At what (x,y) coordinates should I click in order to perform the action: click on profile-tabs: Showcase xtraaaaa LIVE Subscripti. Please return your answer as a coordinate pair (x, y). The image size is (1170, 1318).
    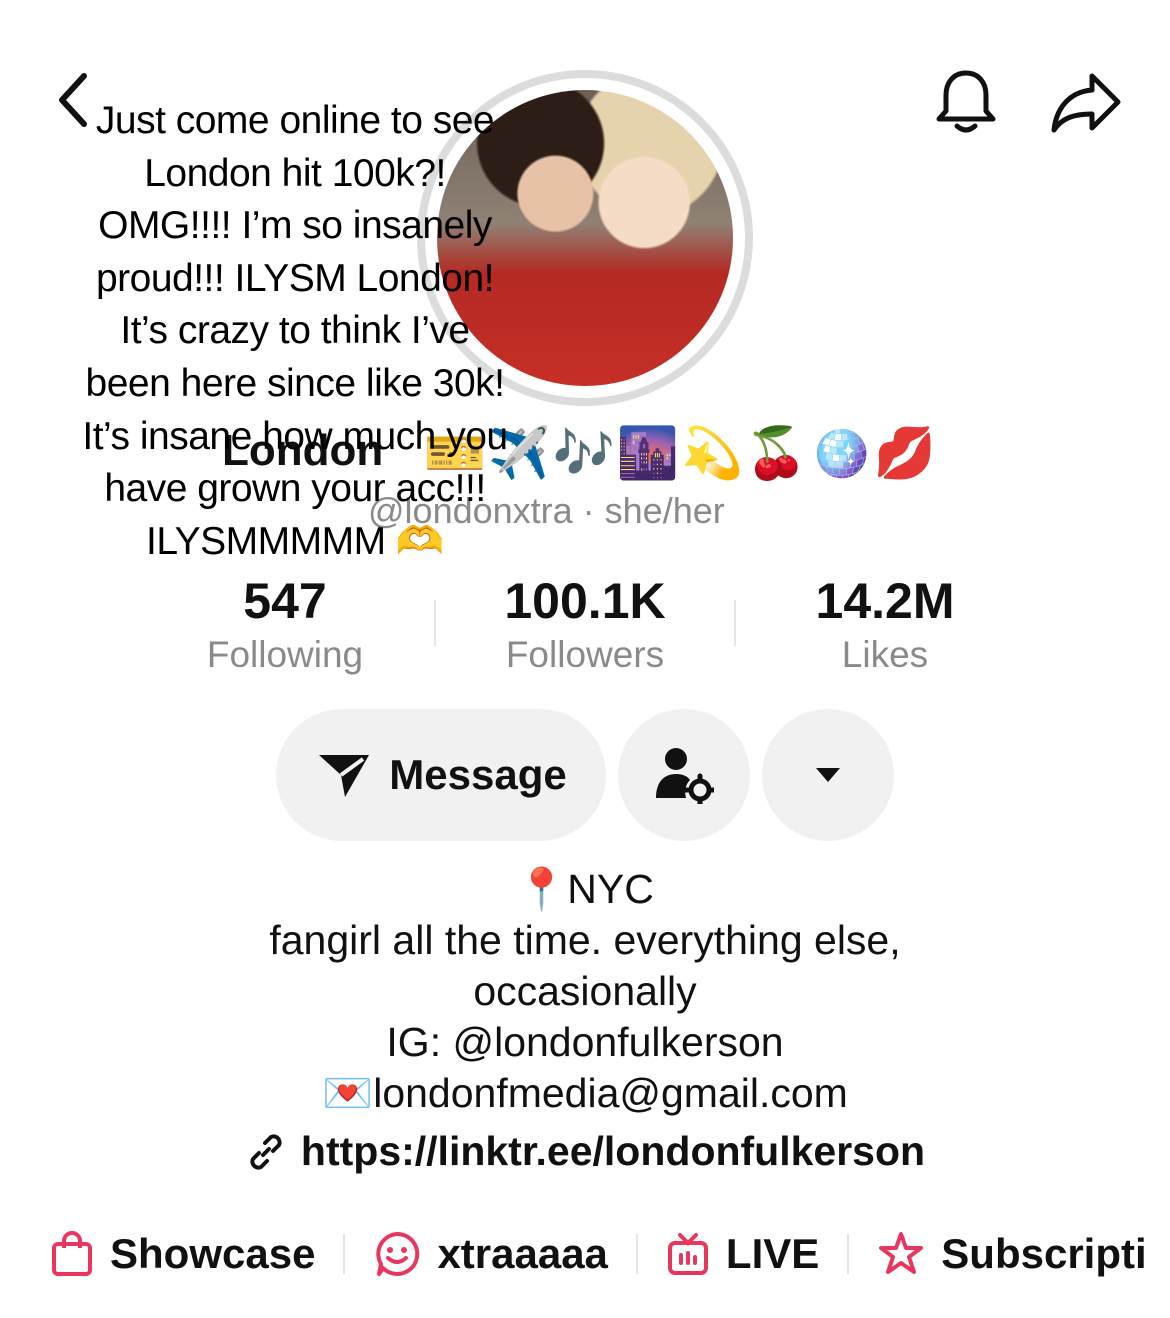
    Looking at the image, I should click on (598, 1254).